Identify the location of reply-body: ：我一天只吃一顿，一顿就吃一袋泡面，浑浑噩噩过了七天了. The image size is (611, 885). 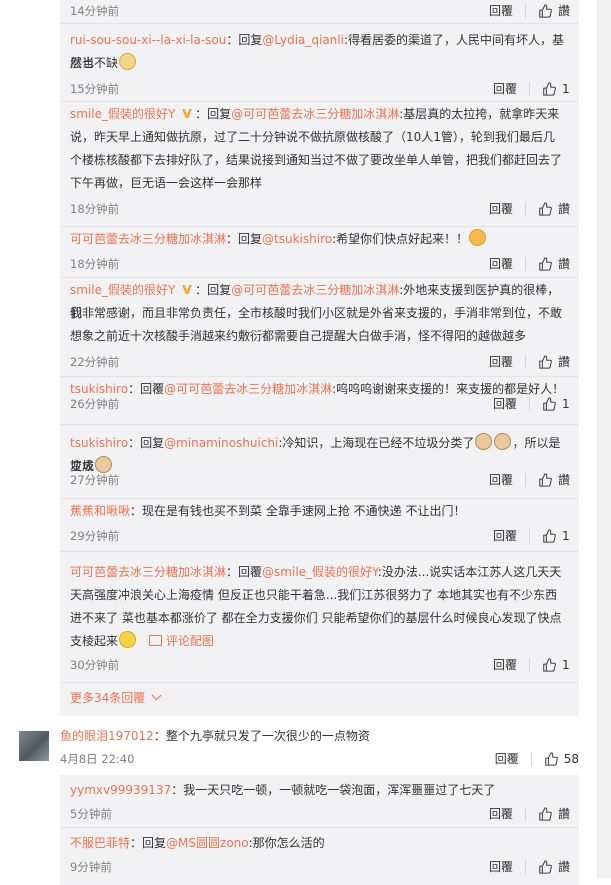
(333, 790).